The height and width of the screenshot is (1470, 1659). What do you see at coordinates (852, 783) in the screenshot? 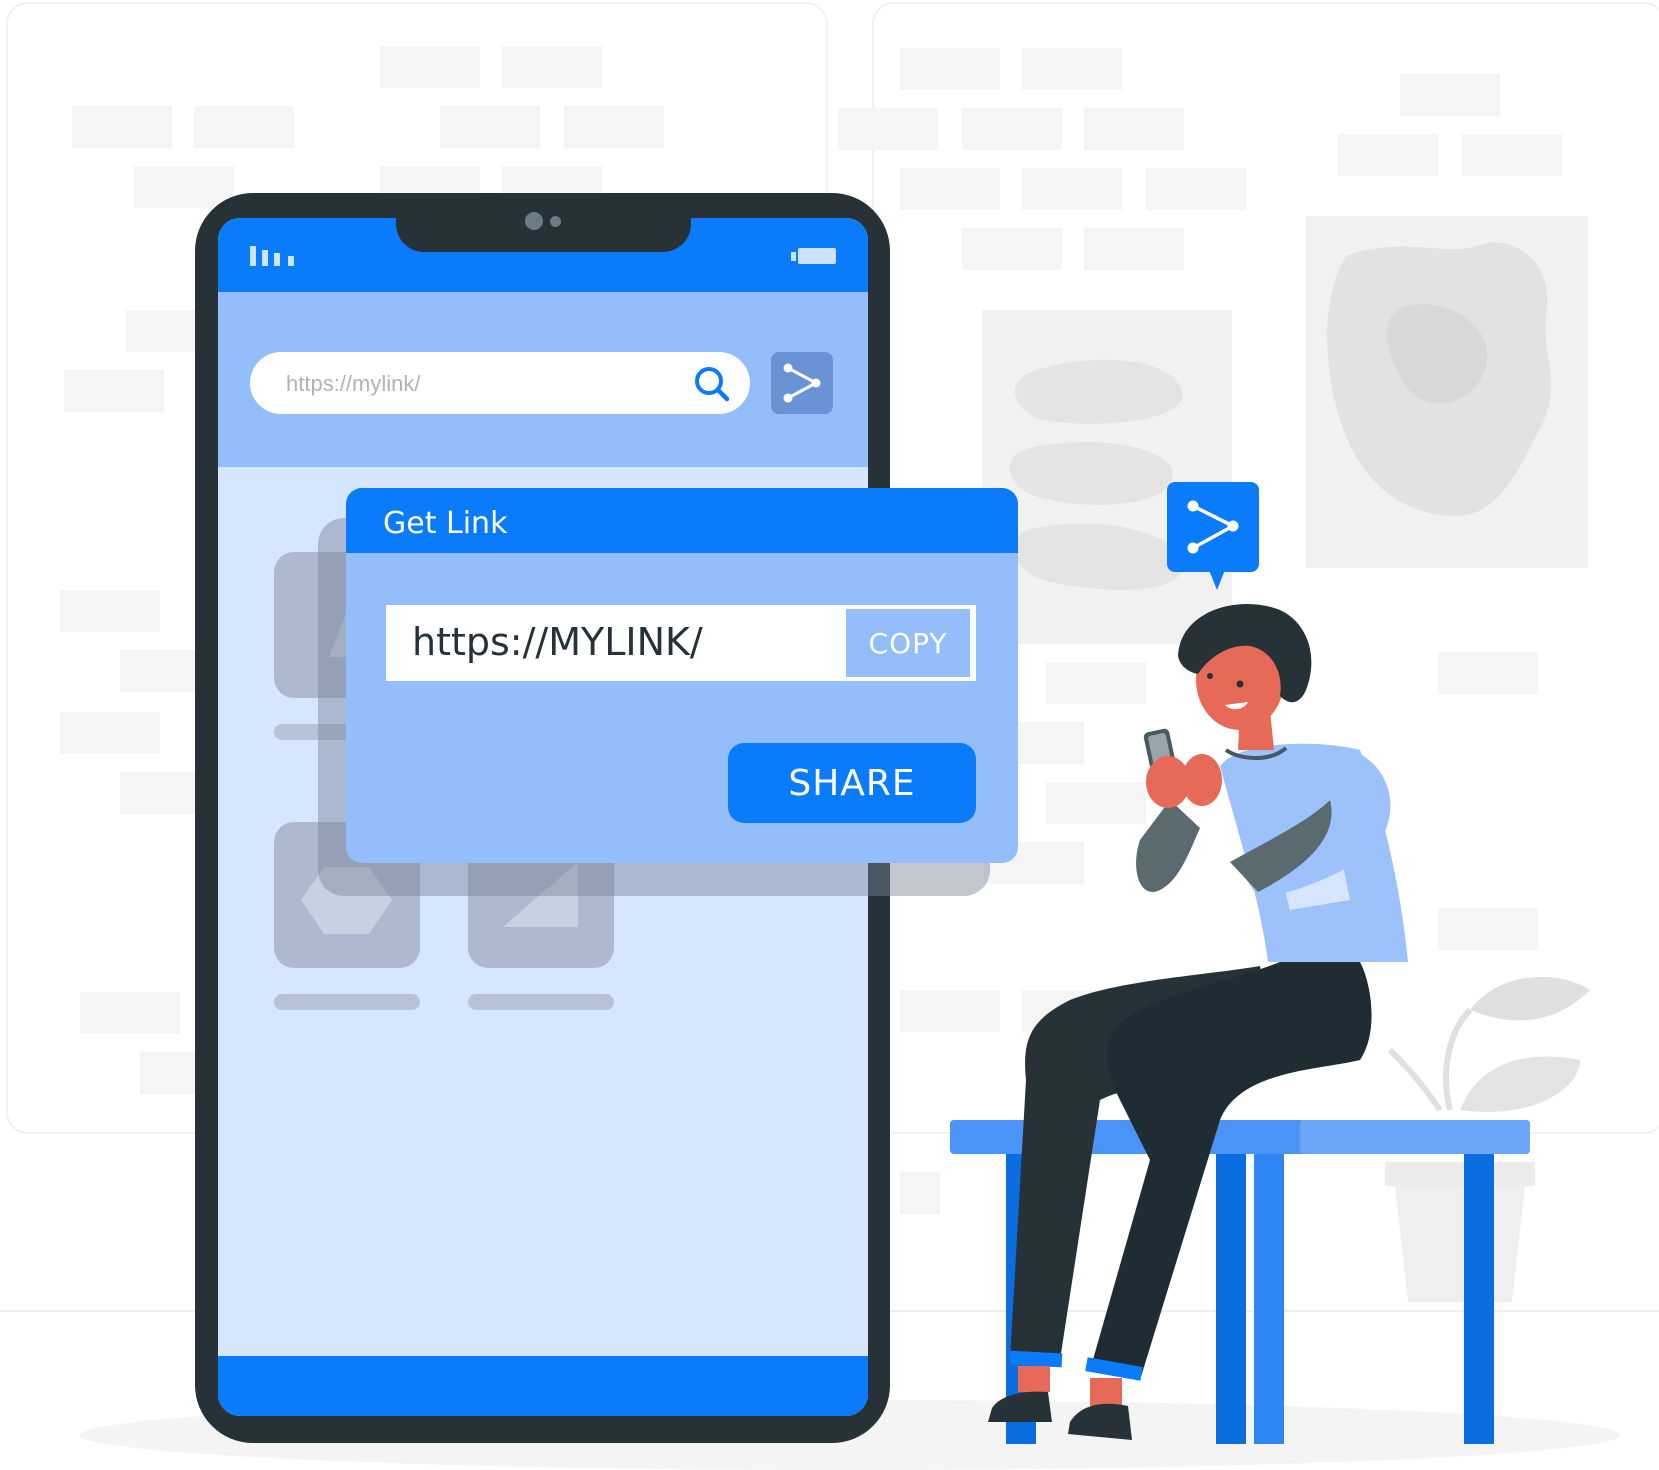
I see `share-link-button: SHARE` at bounding box center [852, 783].